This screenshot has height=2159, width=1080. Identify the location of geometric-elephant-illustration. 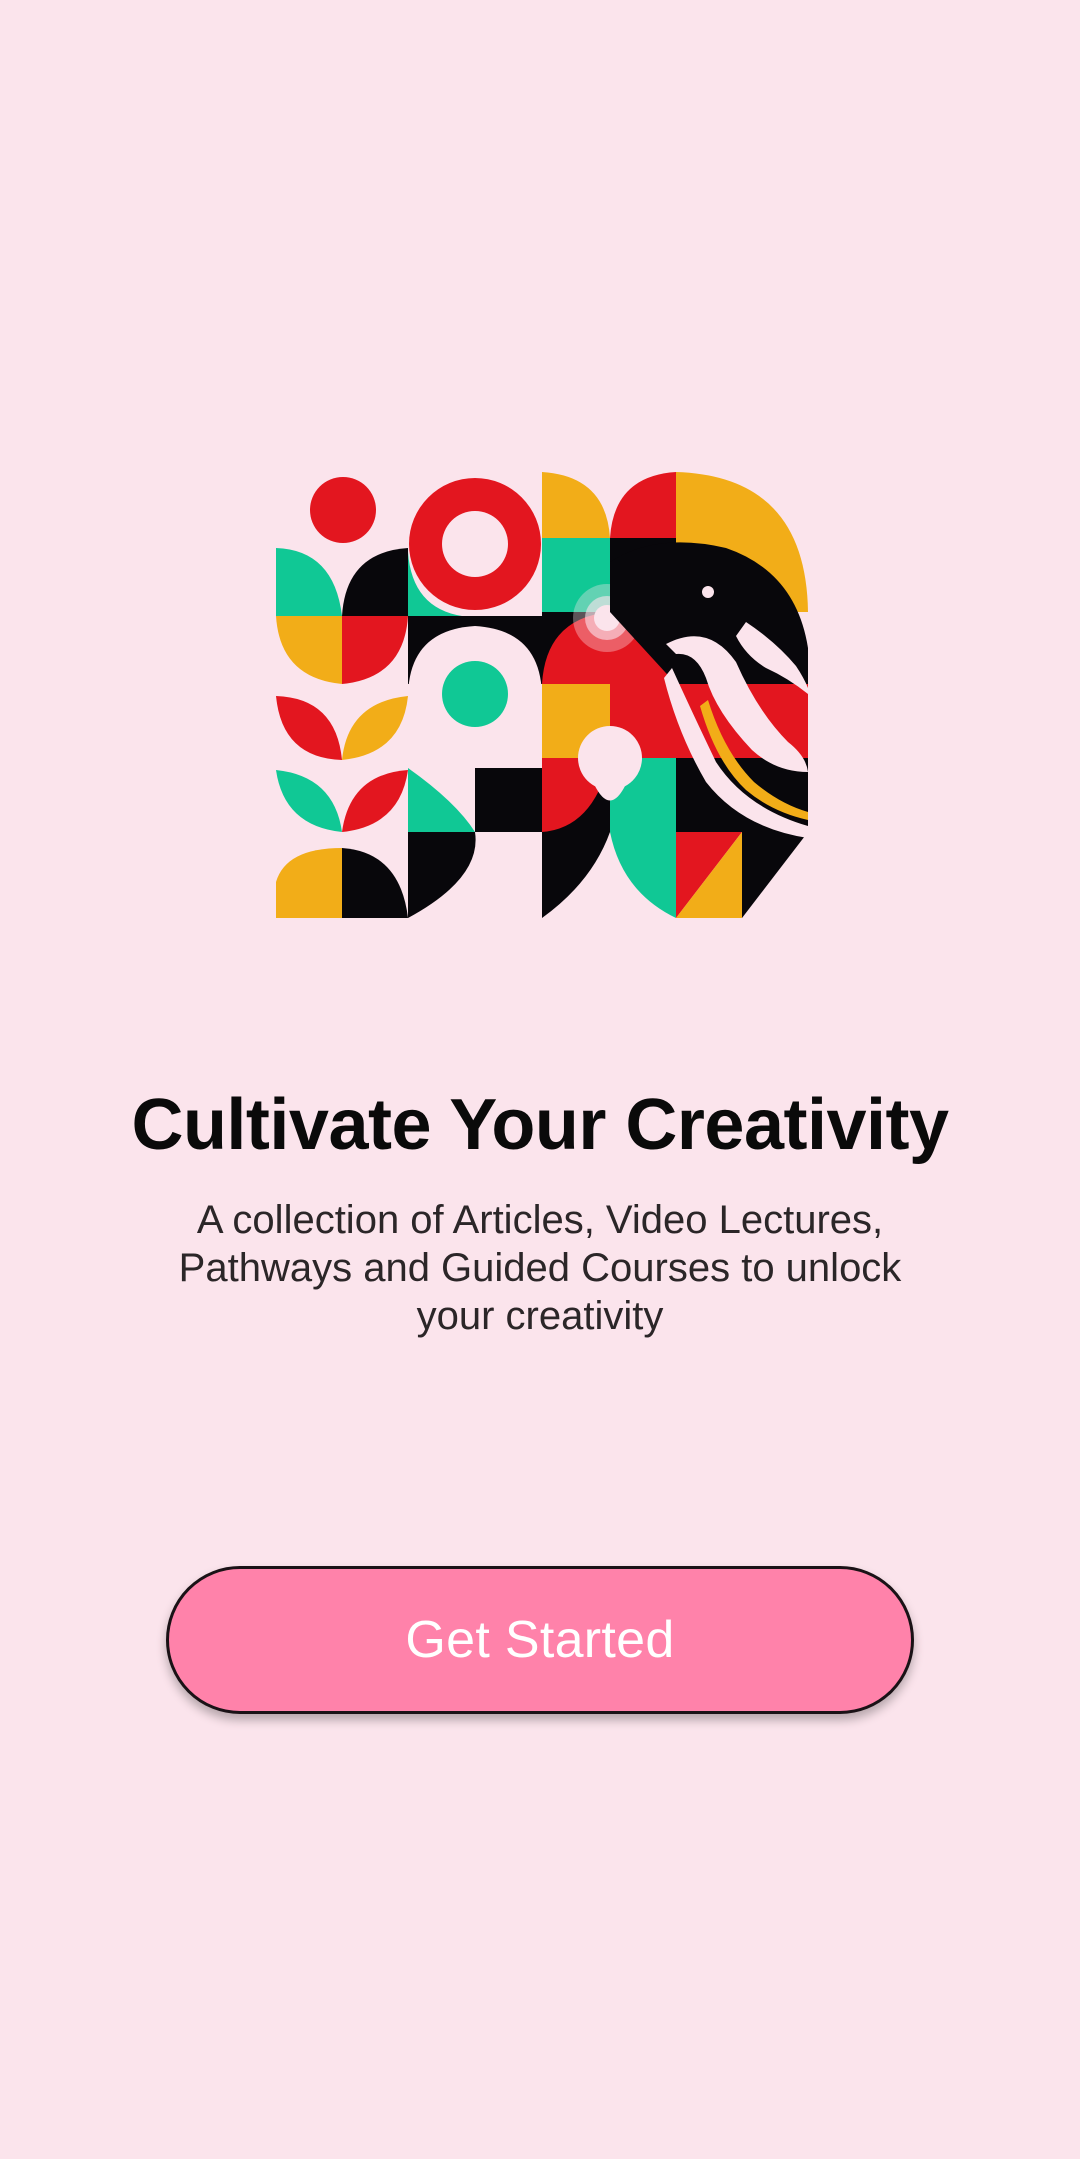
(542, 695).